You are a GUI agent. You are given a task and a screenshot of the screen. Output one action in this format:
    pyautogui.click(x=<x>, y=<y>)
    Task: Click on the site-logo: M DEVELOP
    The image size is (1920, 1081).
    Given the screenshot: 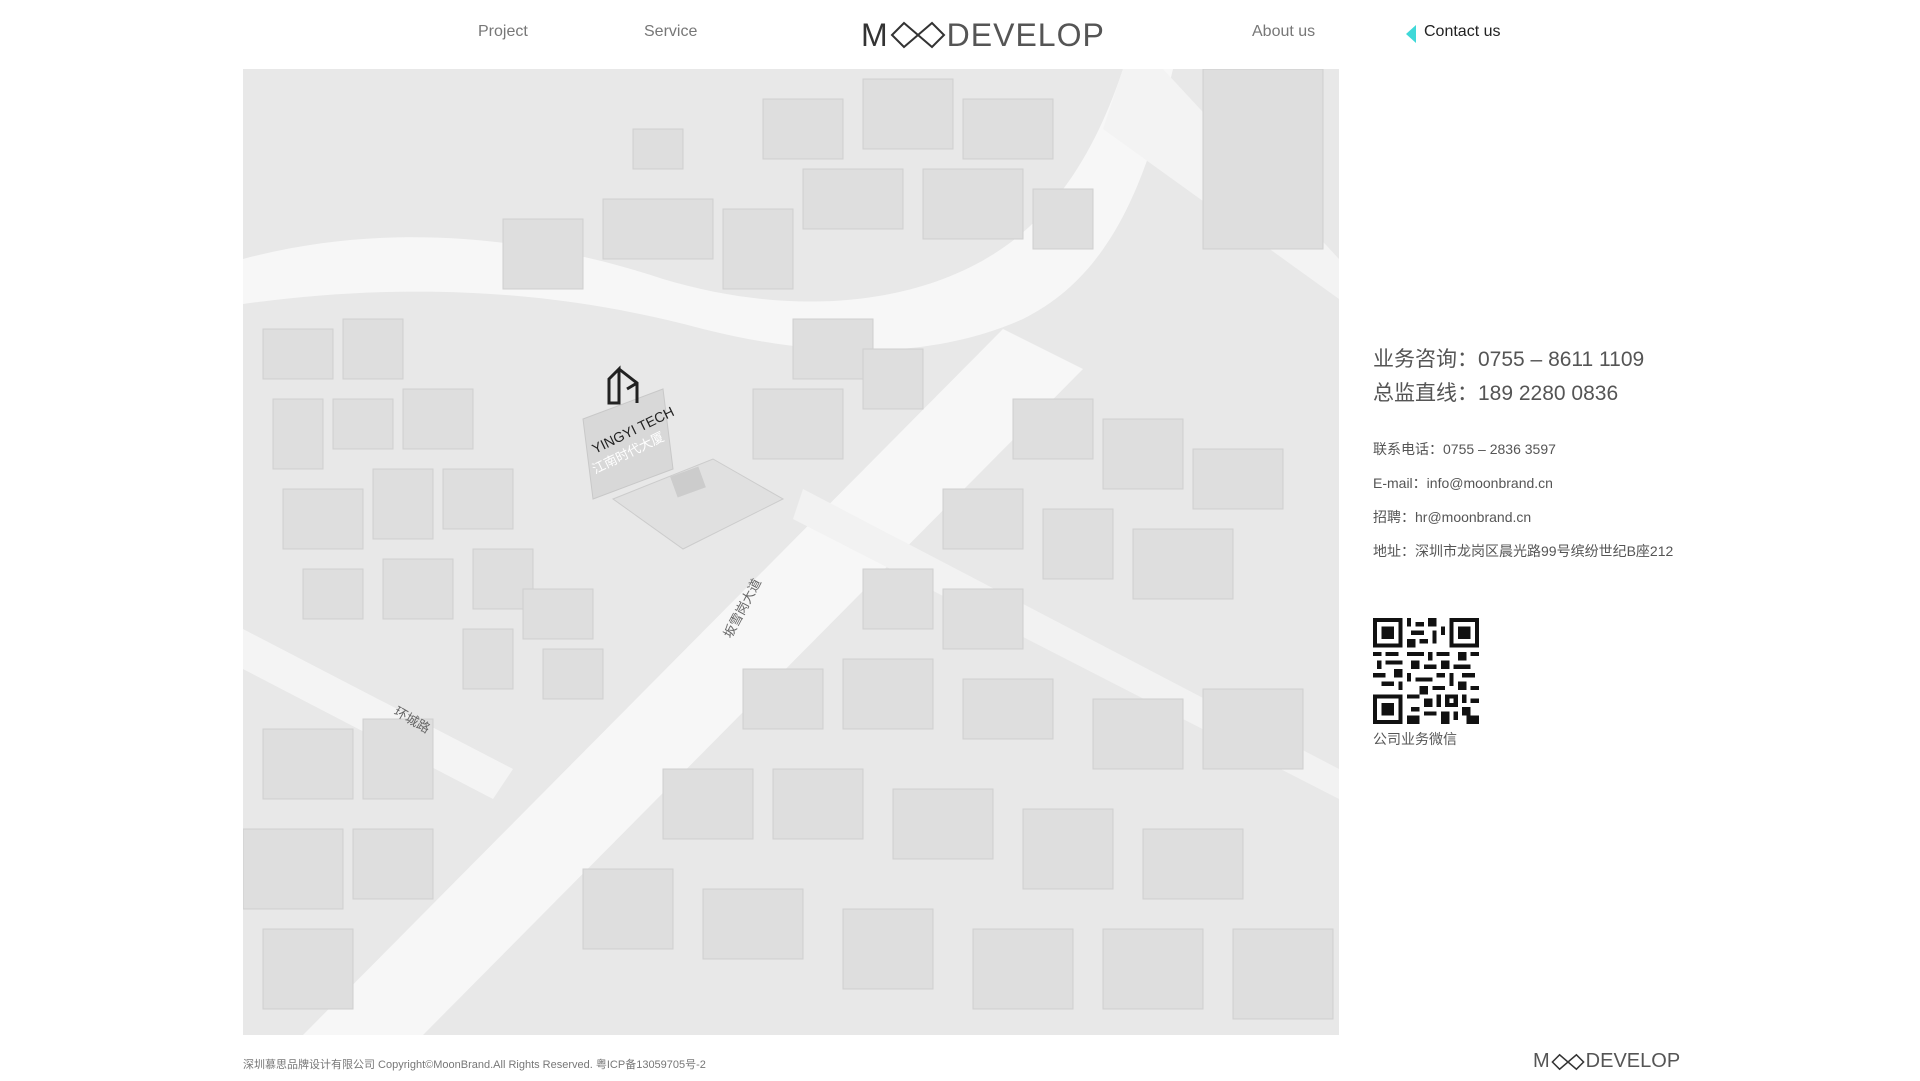 What is the action you would take?
    pyautogui.click(x=983, y=35)
    